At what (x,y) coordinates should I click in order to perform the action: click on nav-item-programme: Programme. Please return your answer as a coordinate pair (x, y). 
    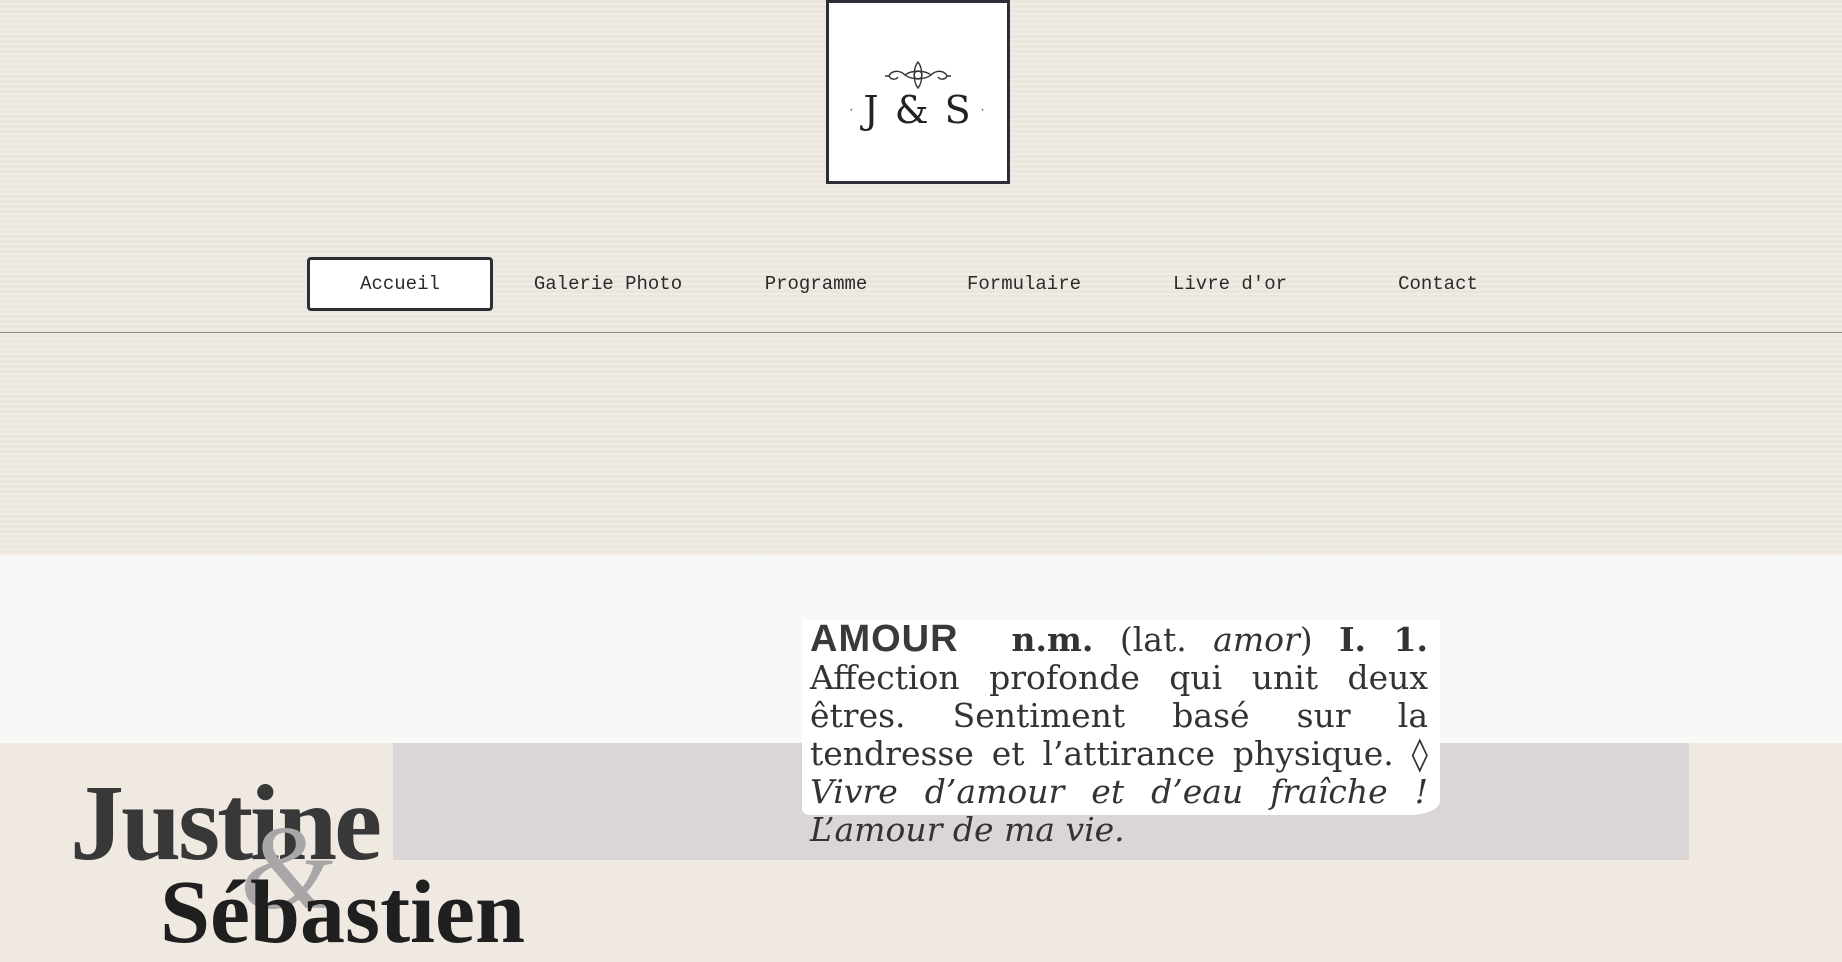
    Looking at the image, I should click on (816, 284).